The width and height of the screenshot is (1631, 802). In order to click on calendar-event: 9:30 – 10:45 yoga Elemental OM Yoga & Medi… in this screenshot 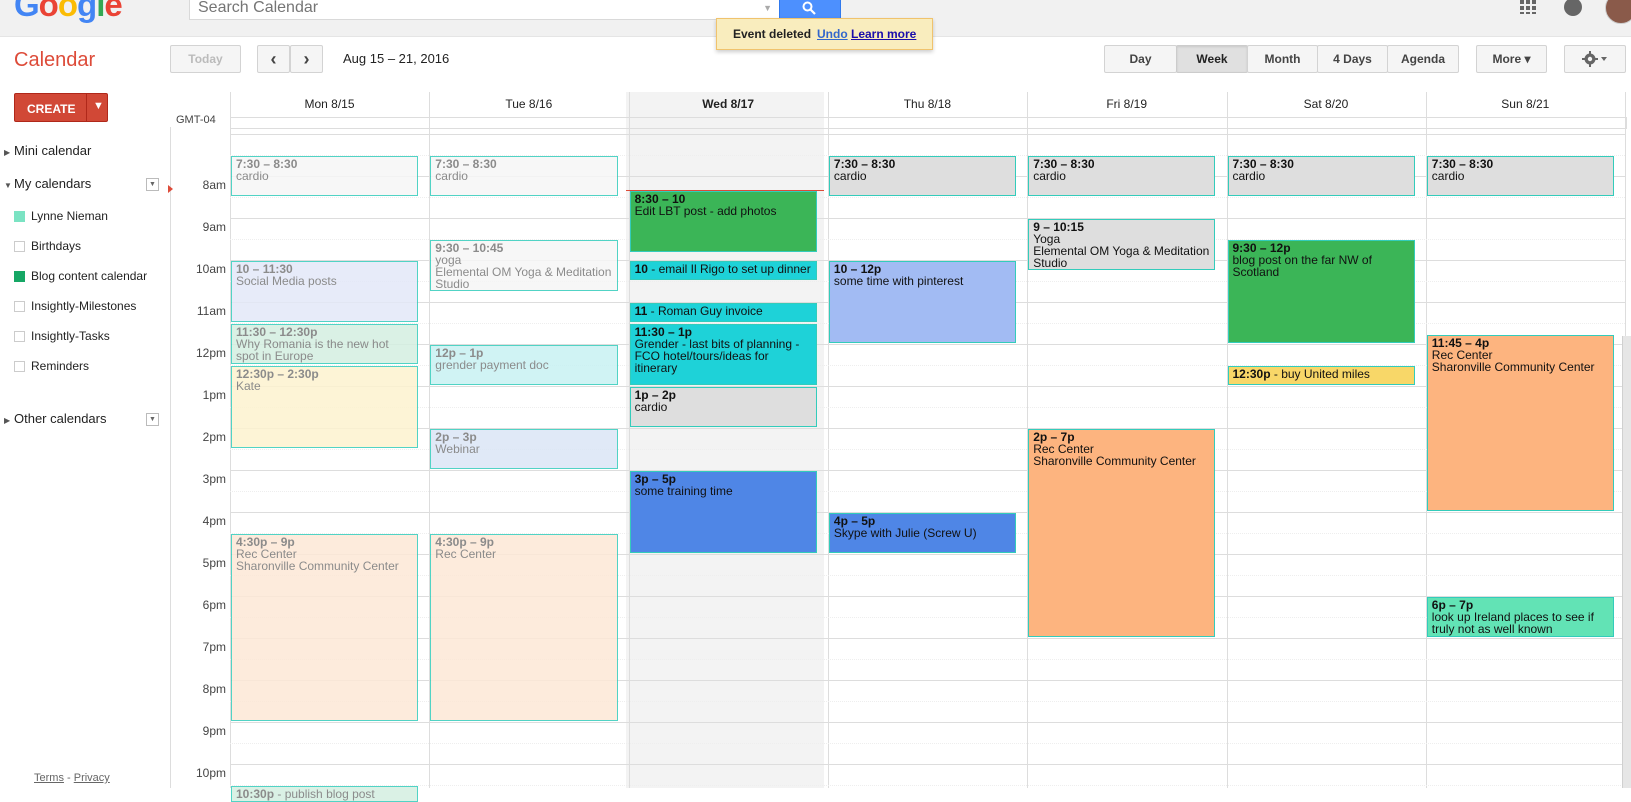, I will do `click(524, 265)`.